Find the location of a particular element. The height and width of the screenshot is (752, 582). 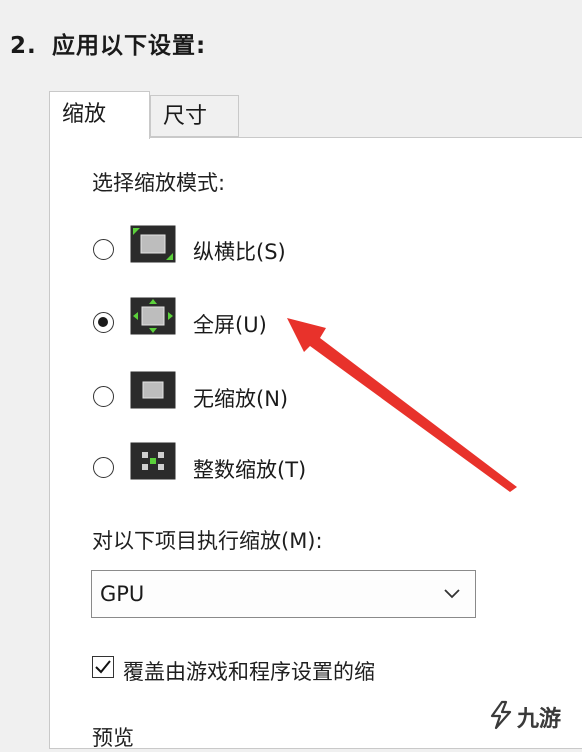

radio-aspect-ratio is located at coordinates (103, 249).